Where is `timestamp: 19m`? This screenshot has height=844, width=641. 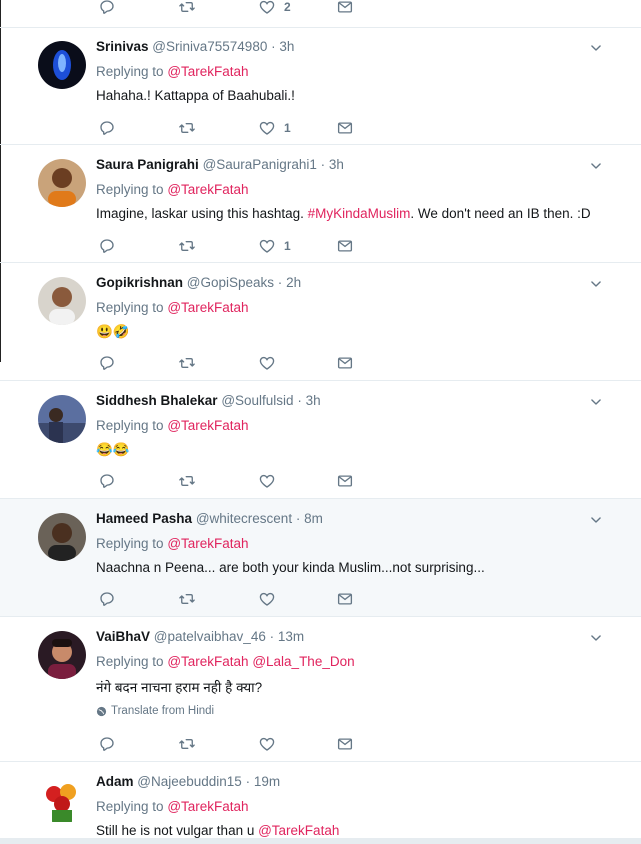
timestamp: 19m is located at coordinates (267, 781).